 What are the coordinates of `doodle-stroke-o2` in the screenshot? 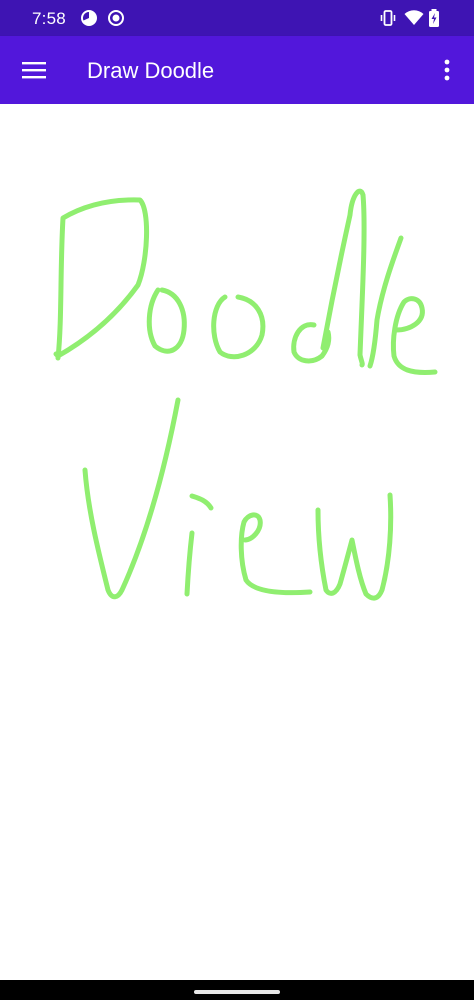 It's located at (238, 327).